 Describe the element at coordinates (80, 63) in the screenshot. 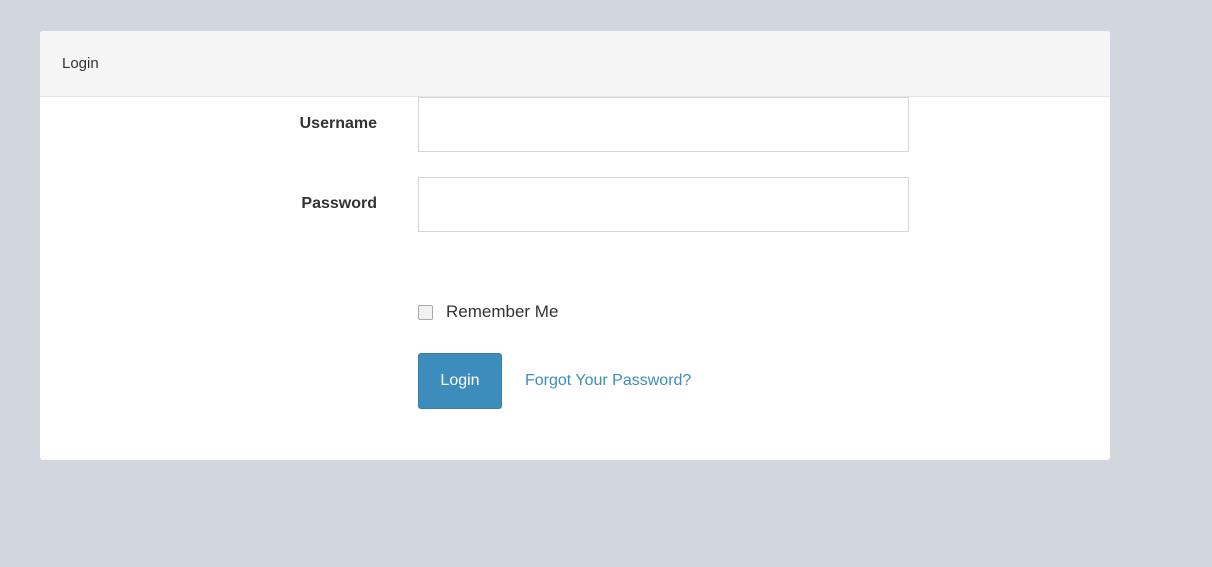

I see `card-title: Login` at that location.